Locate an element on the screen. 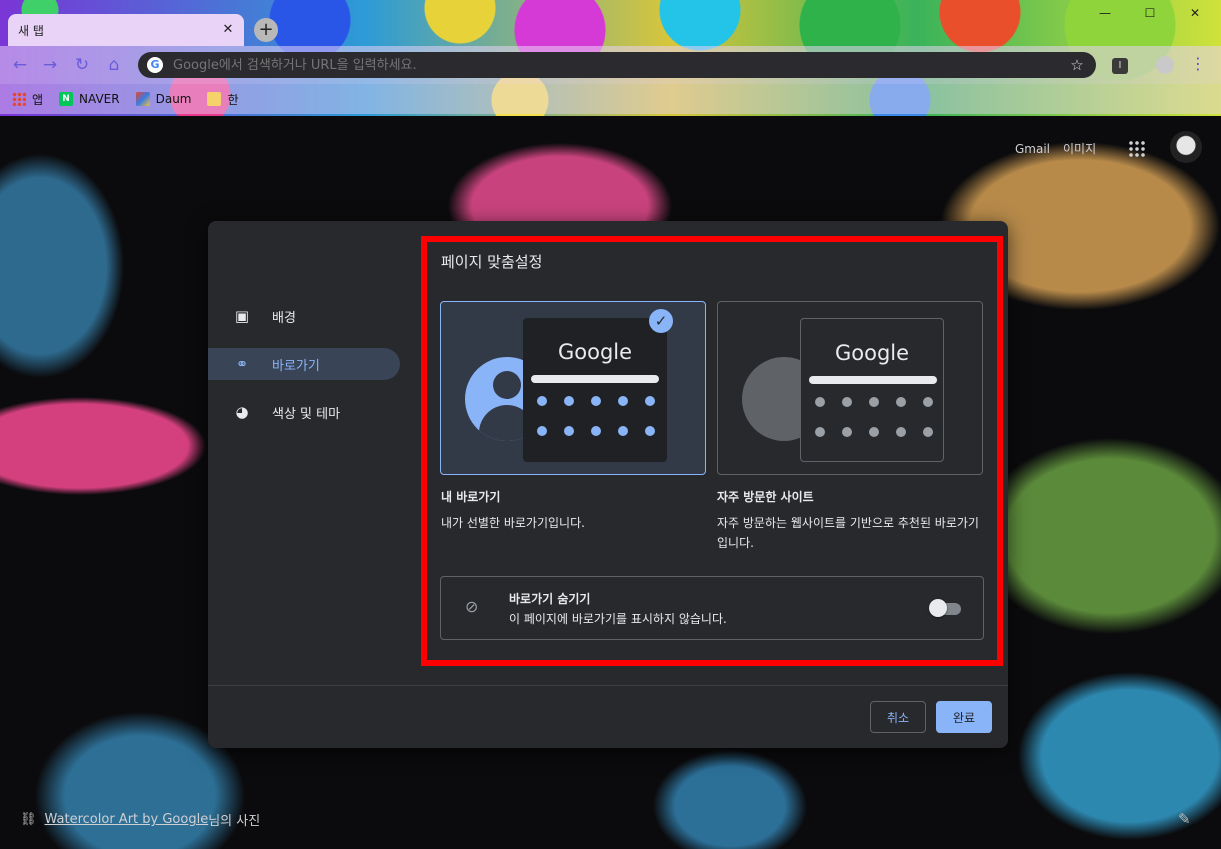 Image resolution: width=1221 pixels, height=849 pixels. bookmark-label: Daum is located at coordinates (173, 99).